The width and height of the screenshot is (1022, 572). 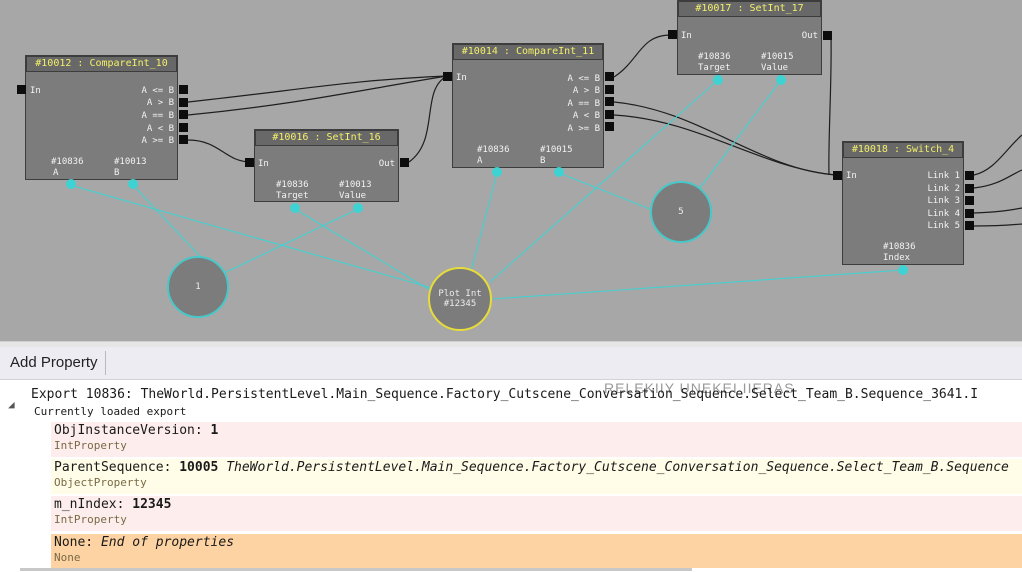 I want to click on property-name: m_nIndex:, so click(x=89, y=504).